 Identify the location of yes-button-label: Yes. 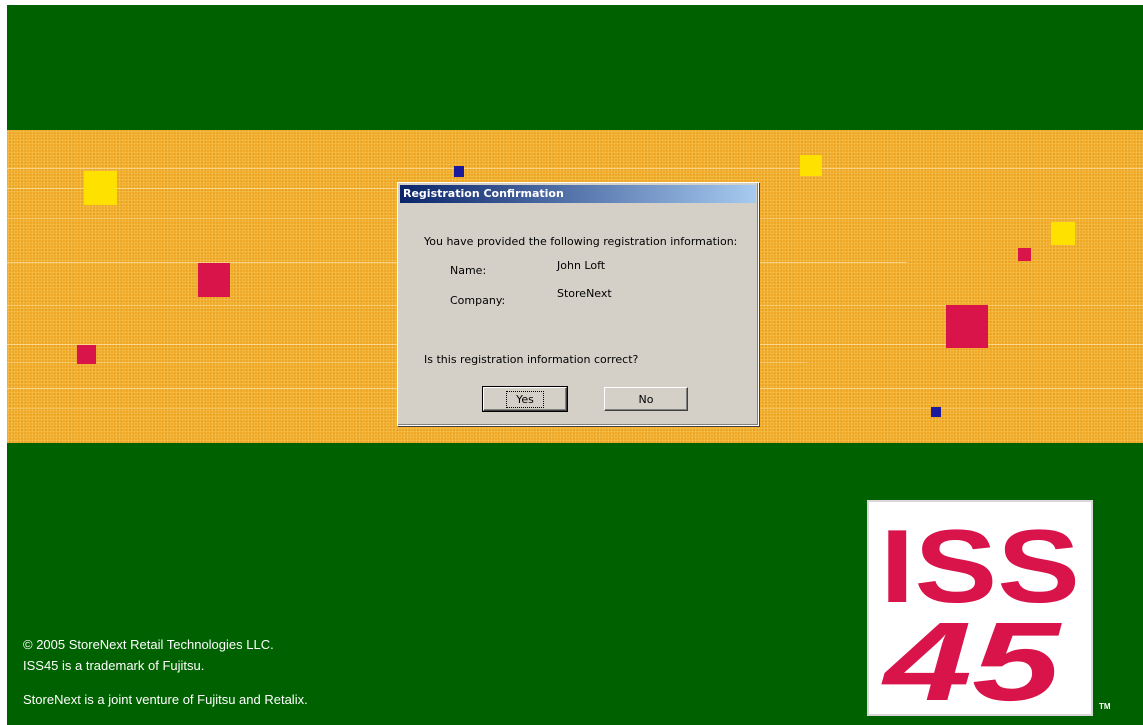
(525, 399).